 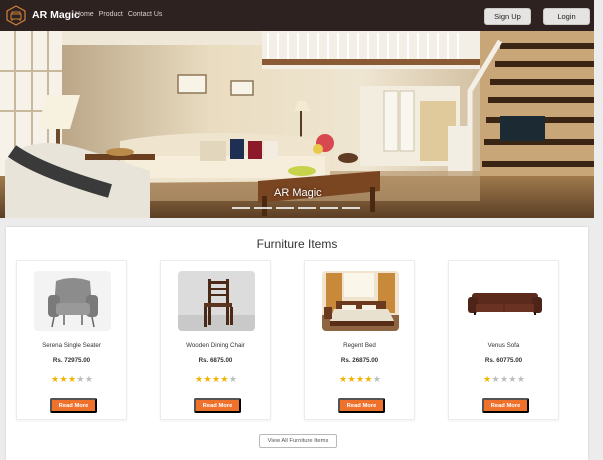 What do you see at coordinates (503, 360) in the screenshot?
I see `product-price: Rs. 60775.00` at bounding box center [503, 360].